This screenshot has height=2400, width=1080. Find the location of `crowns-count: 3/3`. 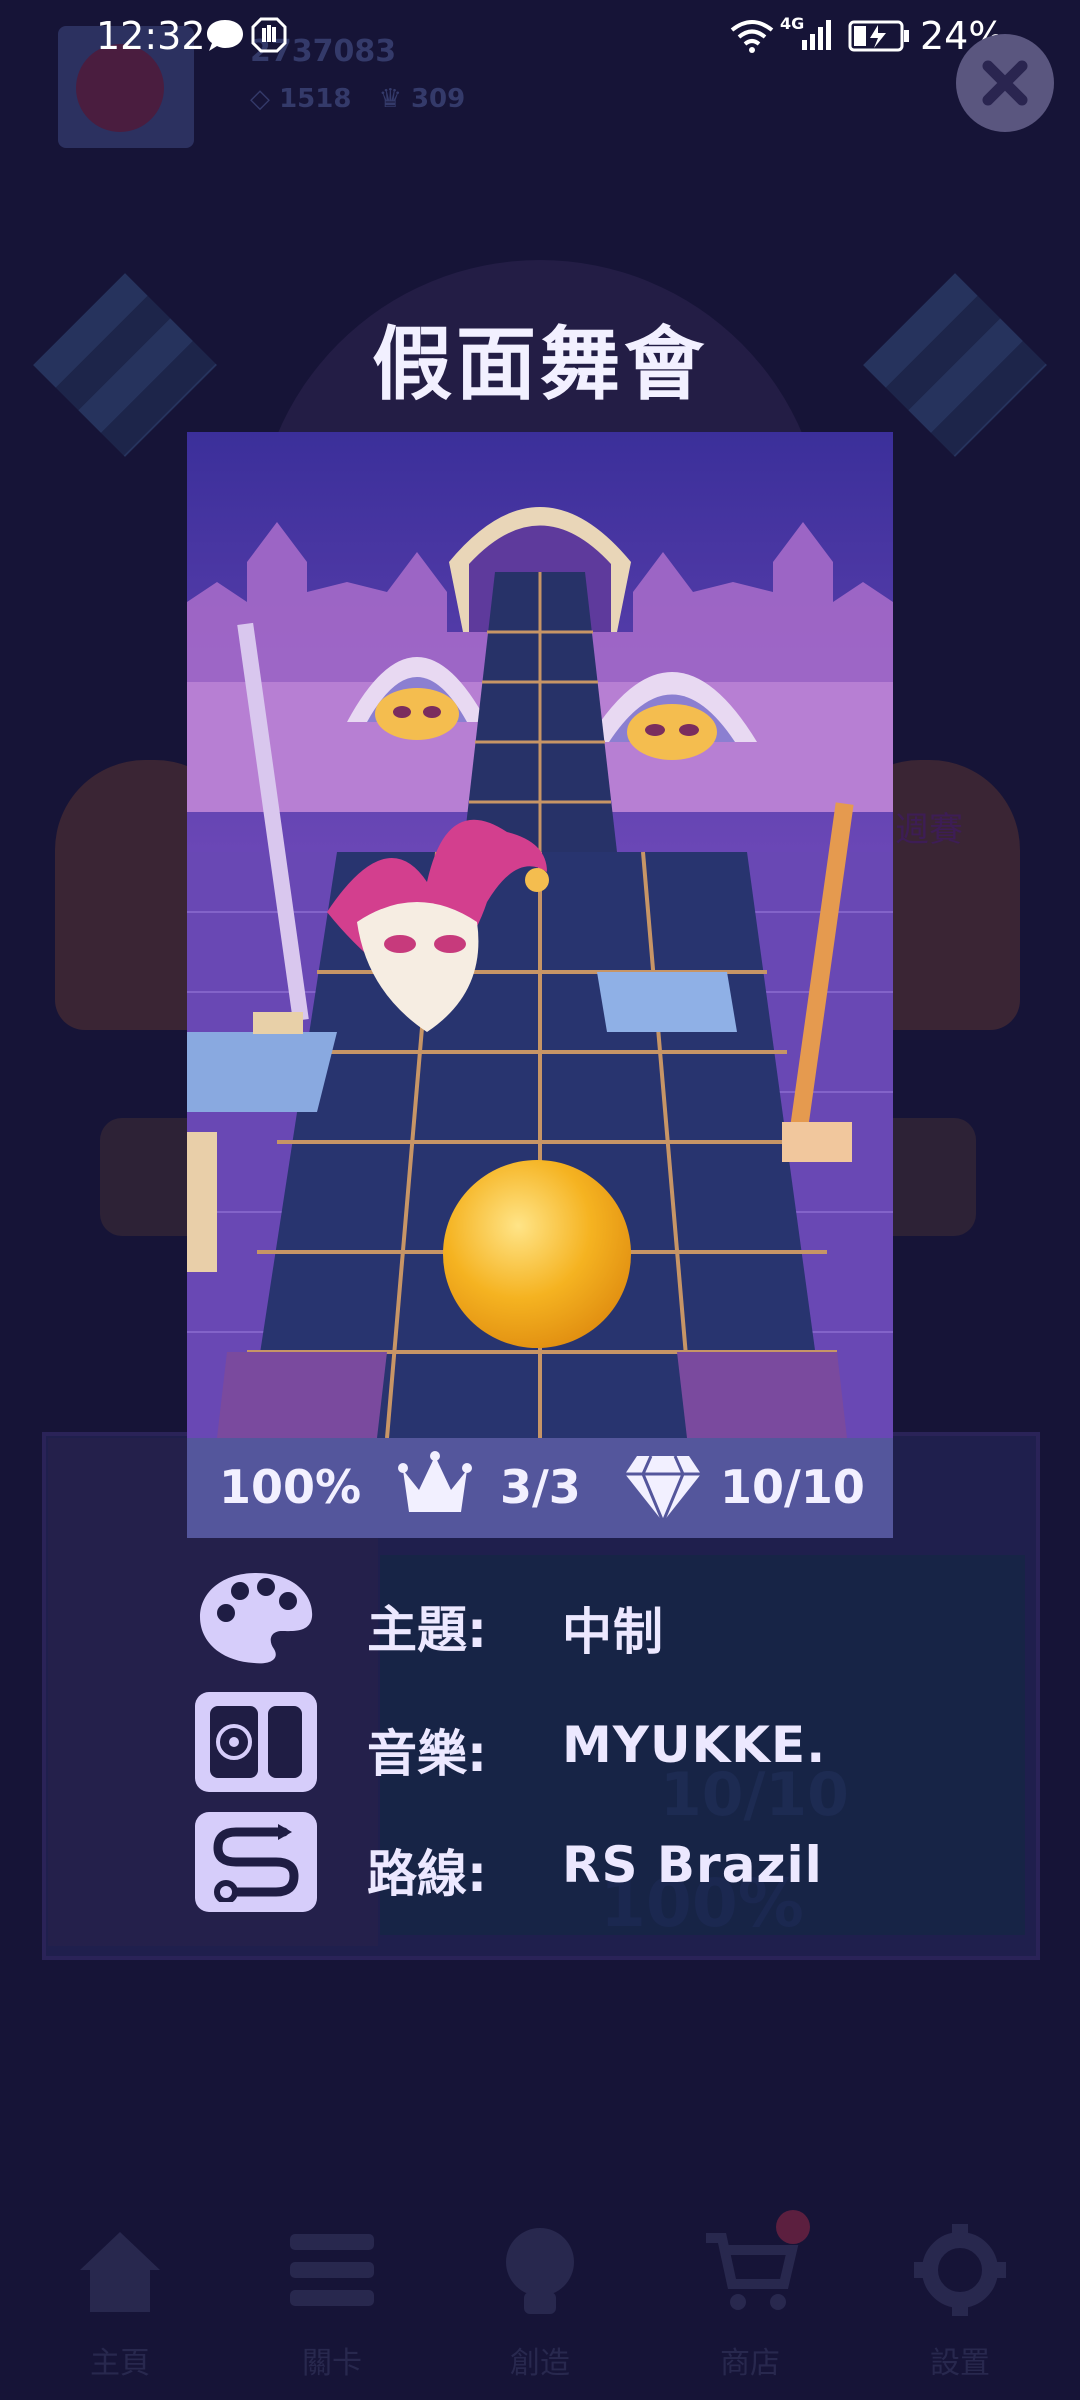

crowns-count: 3/3 is located at coordinates (540, 1487).